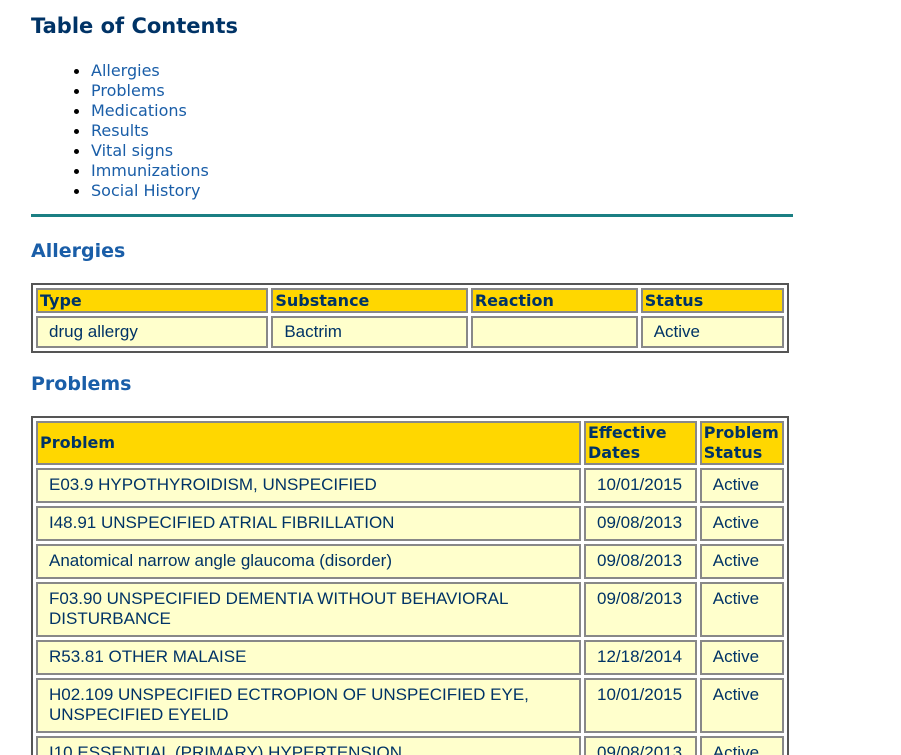 Image resolution: width=901 pixels, height=755 pixels. I want to click on section-divider, so click(412, 215).